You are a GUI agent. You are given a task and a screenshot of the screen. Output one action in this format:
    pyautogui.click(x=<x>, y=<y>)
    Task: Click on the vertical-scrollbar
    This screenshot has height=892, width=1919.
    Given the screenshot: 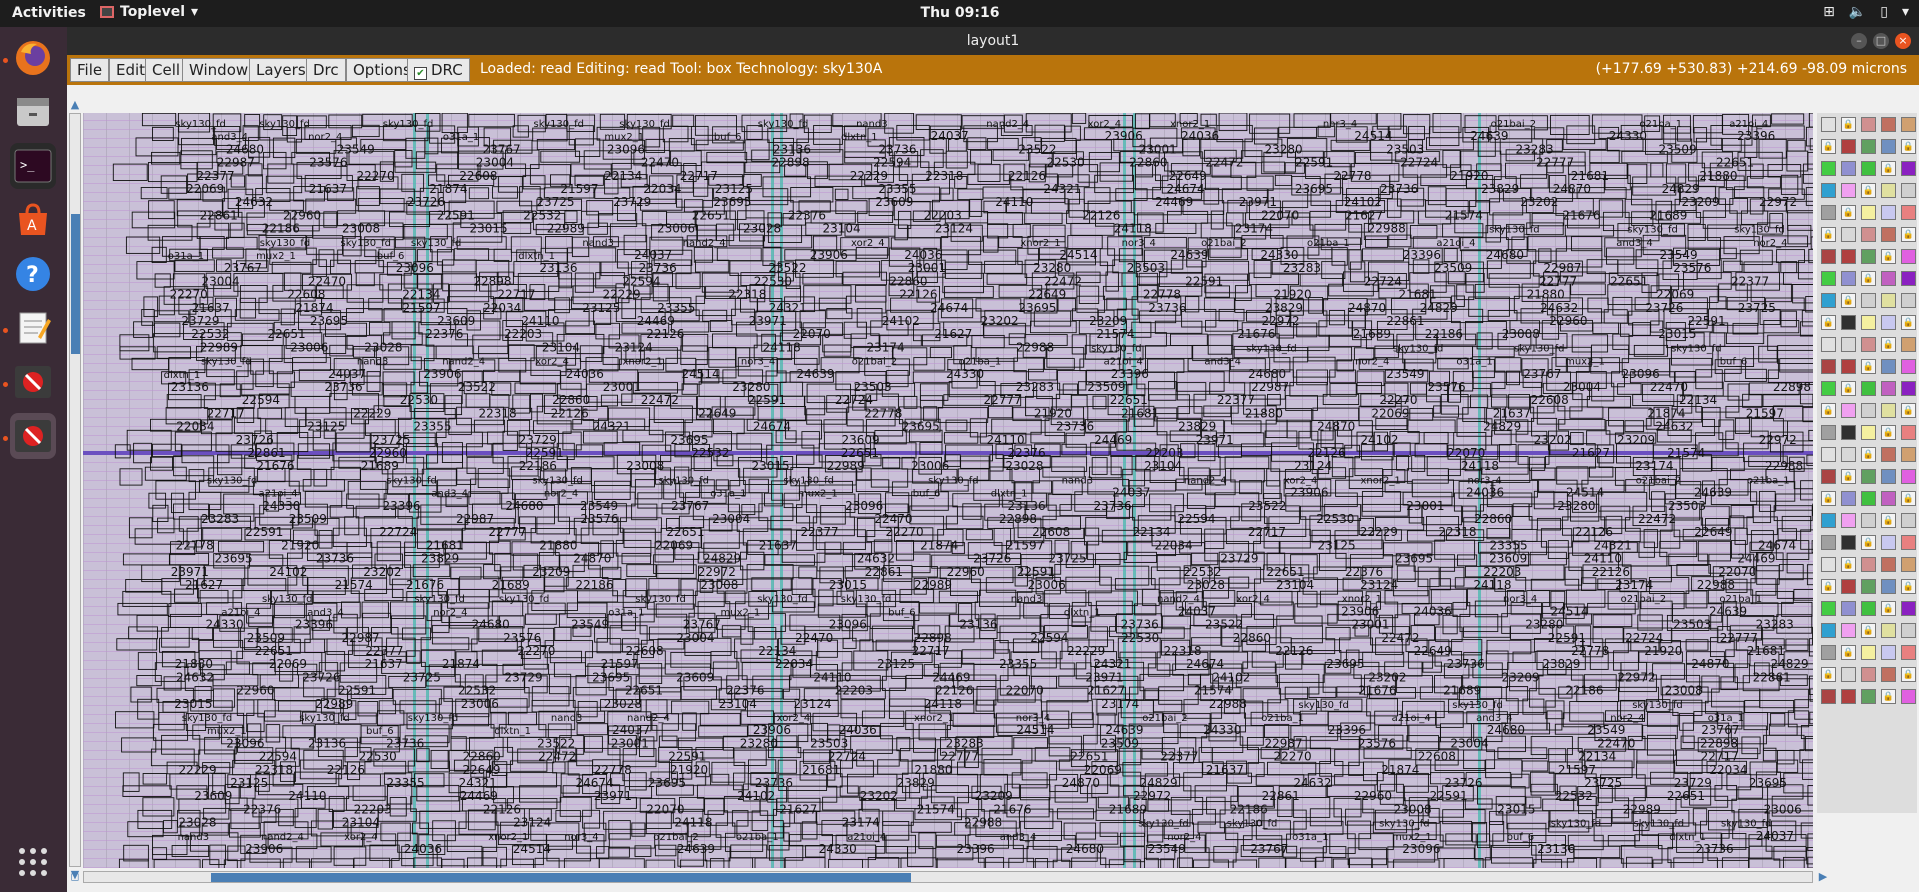 What is the action you would take?
    pyautogui.click(x=75, y=490)
    